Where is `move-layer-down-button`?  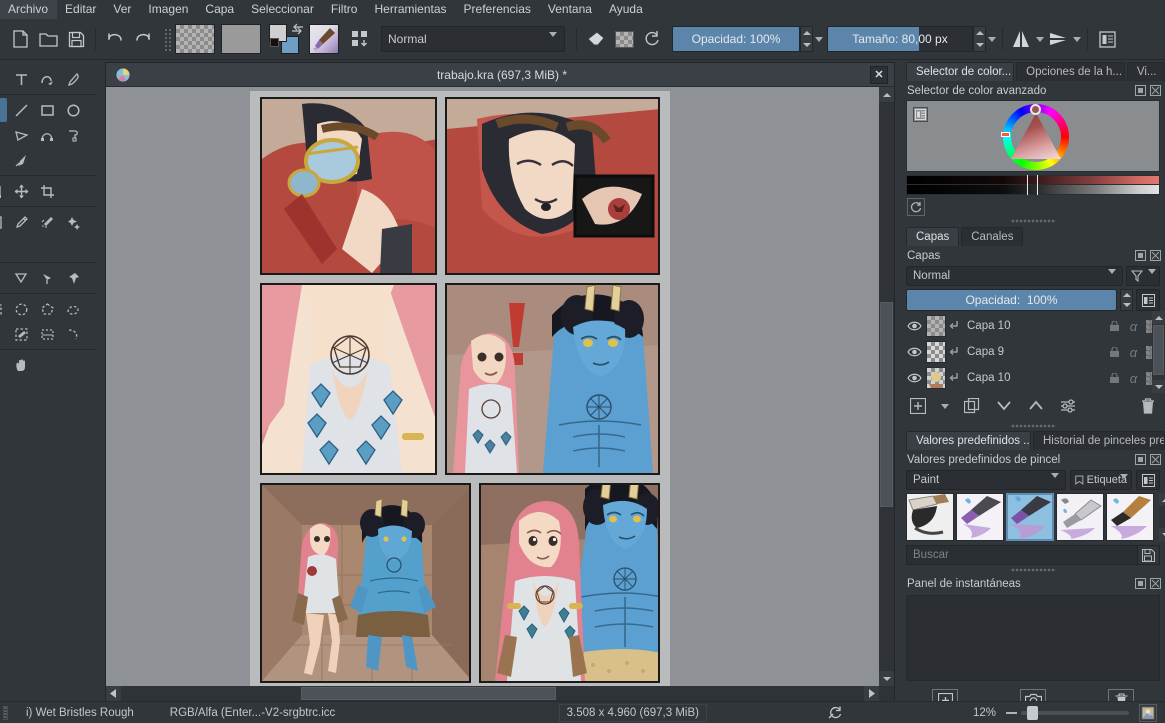 move-layer-down-button is located at coordinates (1004, 406).